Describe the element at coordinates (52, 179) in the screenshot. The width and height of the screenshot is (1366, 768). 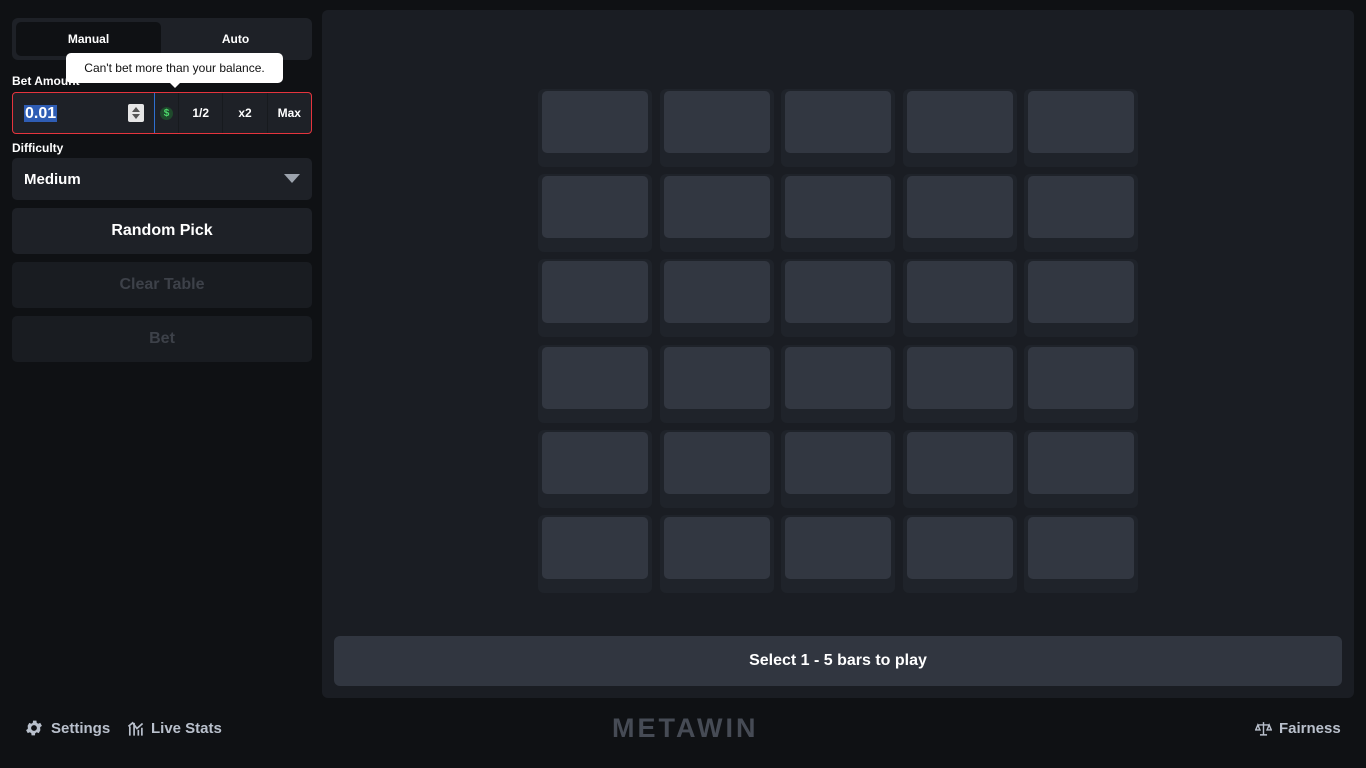
I see `difficulty-value: Medium` at that location.